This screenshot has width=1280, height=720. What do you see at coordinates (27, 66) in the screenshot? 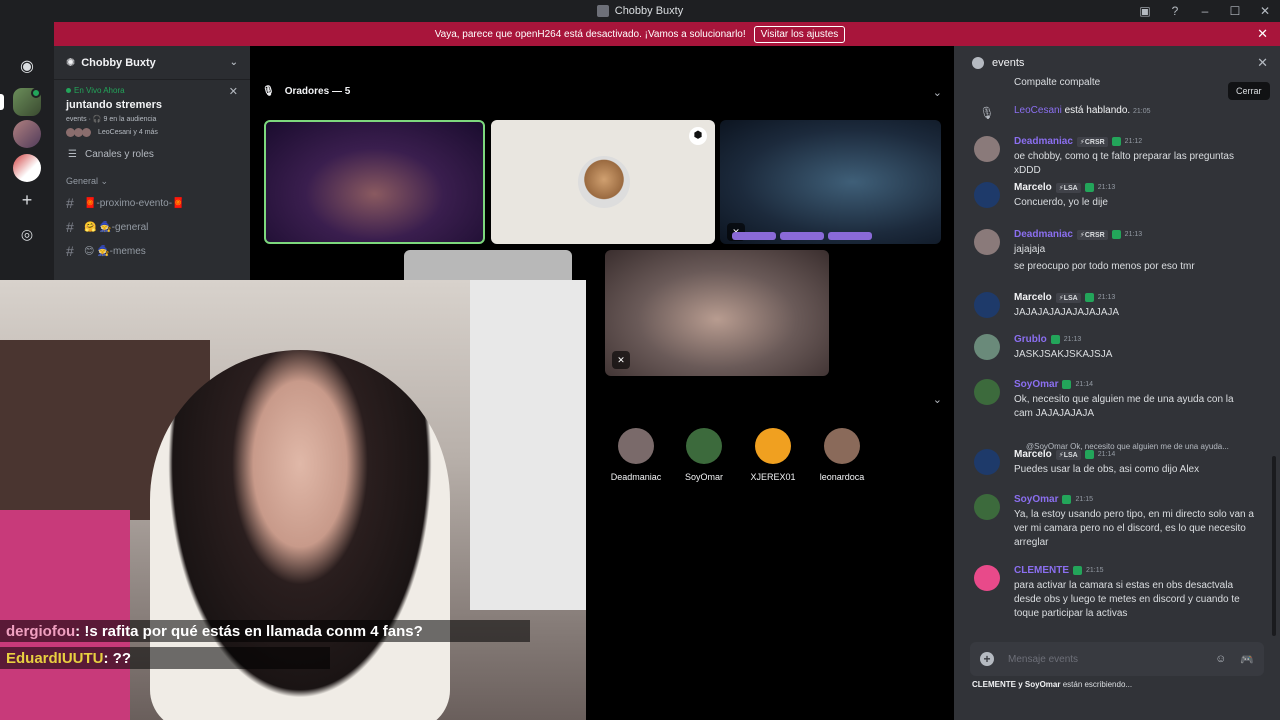
I see `discord-home-icon: ◉` at bounding box center [27, 66].